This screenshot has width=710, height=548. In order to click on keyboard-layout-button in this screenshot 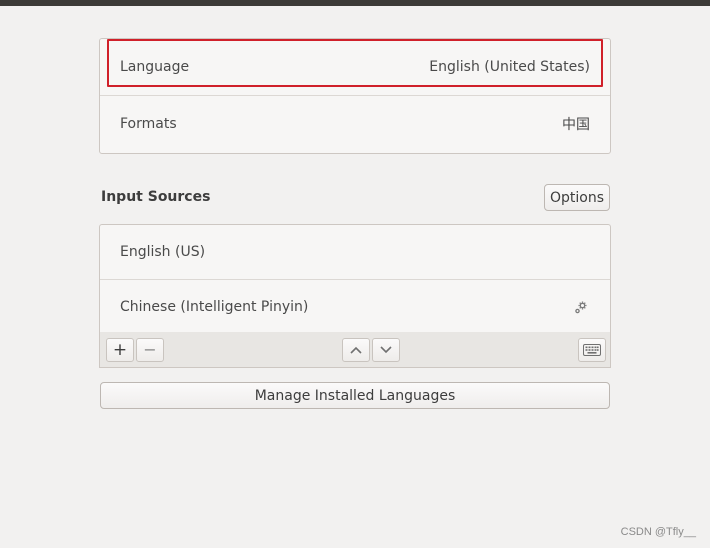, I will do `click(592, 350)`.